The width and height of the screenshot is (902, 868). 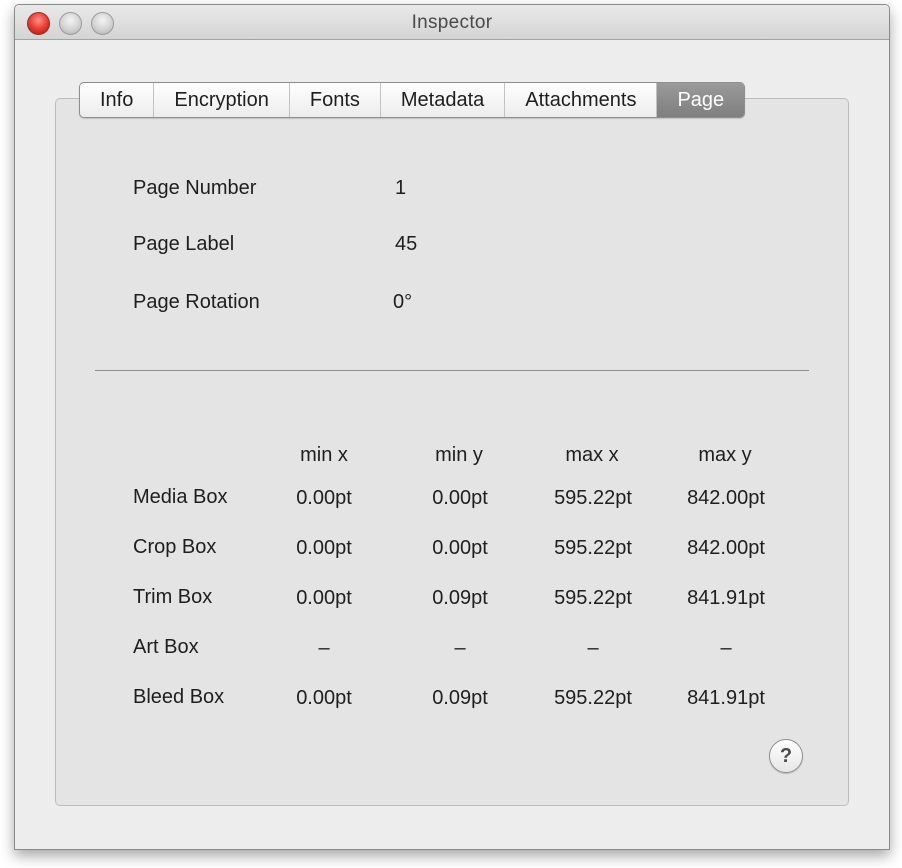 I want to click on column-header-min-y: min y, so click(x=459, y=455).